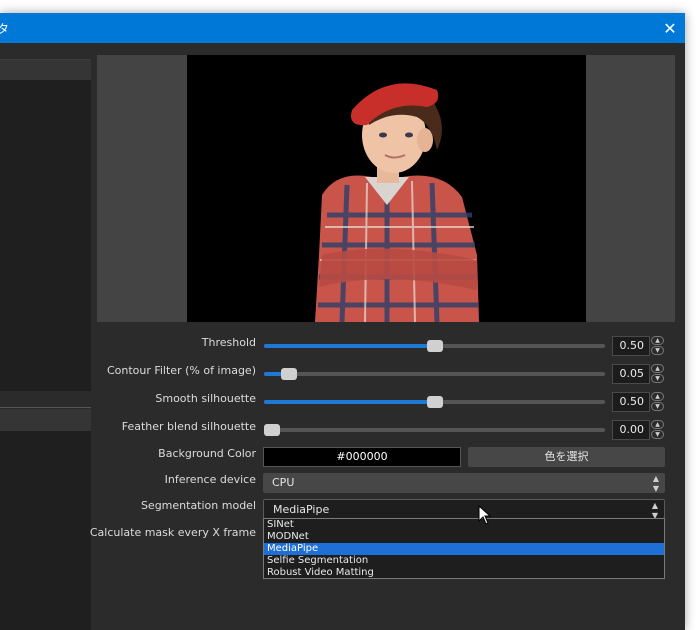 Image resolution: width=700 pixels, height=630 pixels. Describe the element at coordinates (464, 561) in the screenshot. I see `dropdown-option-selfie-segmentation: Selfie Segmentation` at that location.